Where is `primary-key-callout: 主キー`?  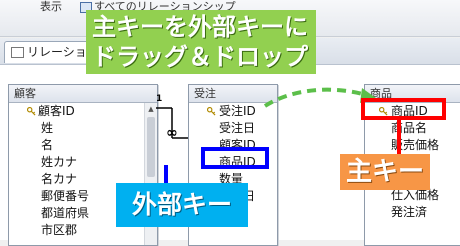 primary-key-callout: 主キー is located at coordinates (385, 172).